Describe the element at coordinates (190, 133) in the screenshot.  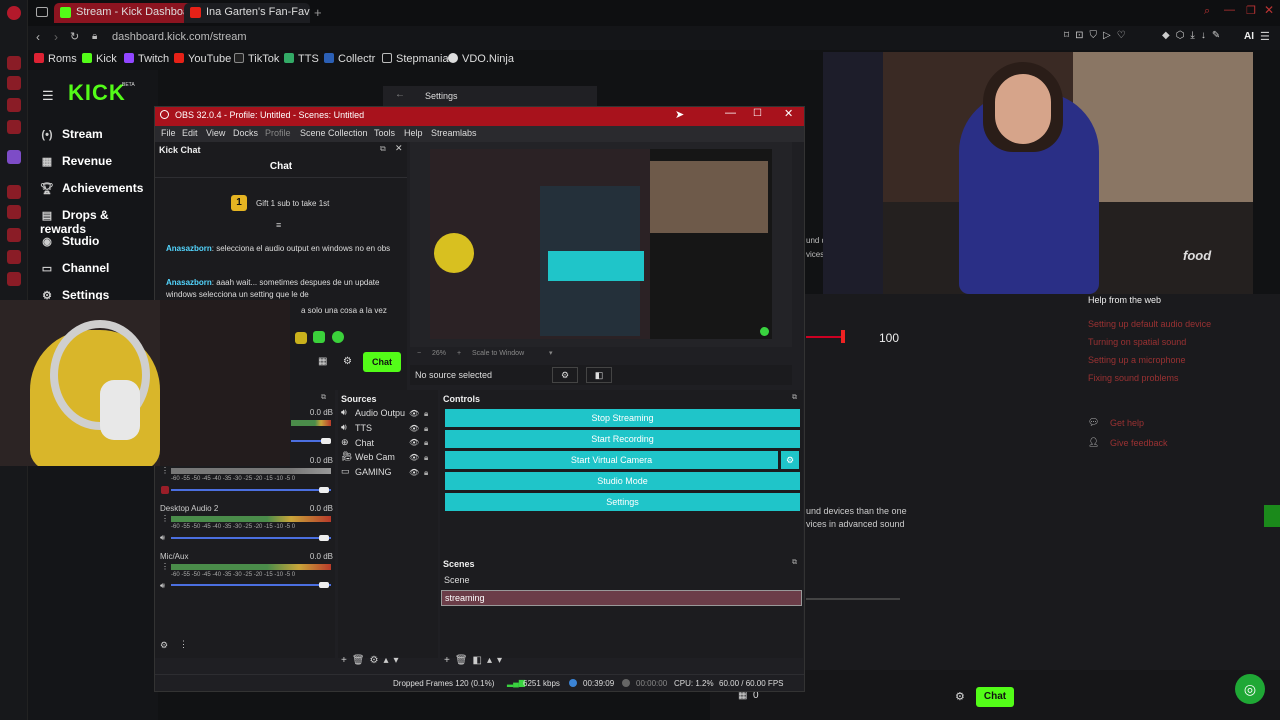
I see `menu-edit: Edit` at that location.